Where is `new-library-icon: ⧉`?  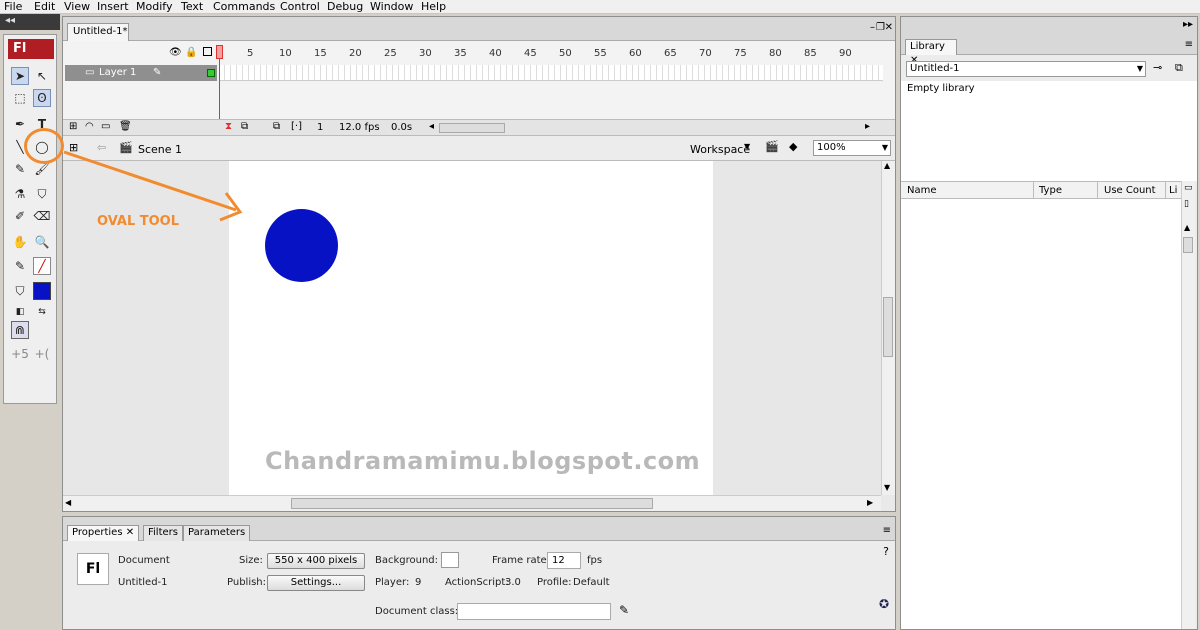
new-library-icon: ⧉ is located at coordinates (1179, 68).